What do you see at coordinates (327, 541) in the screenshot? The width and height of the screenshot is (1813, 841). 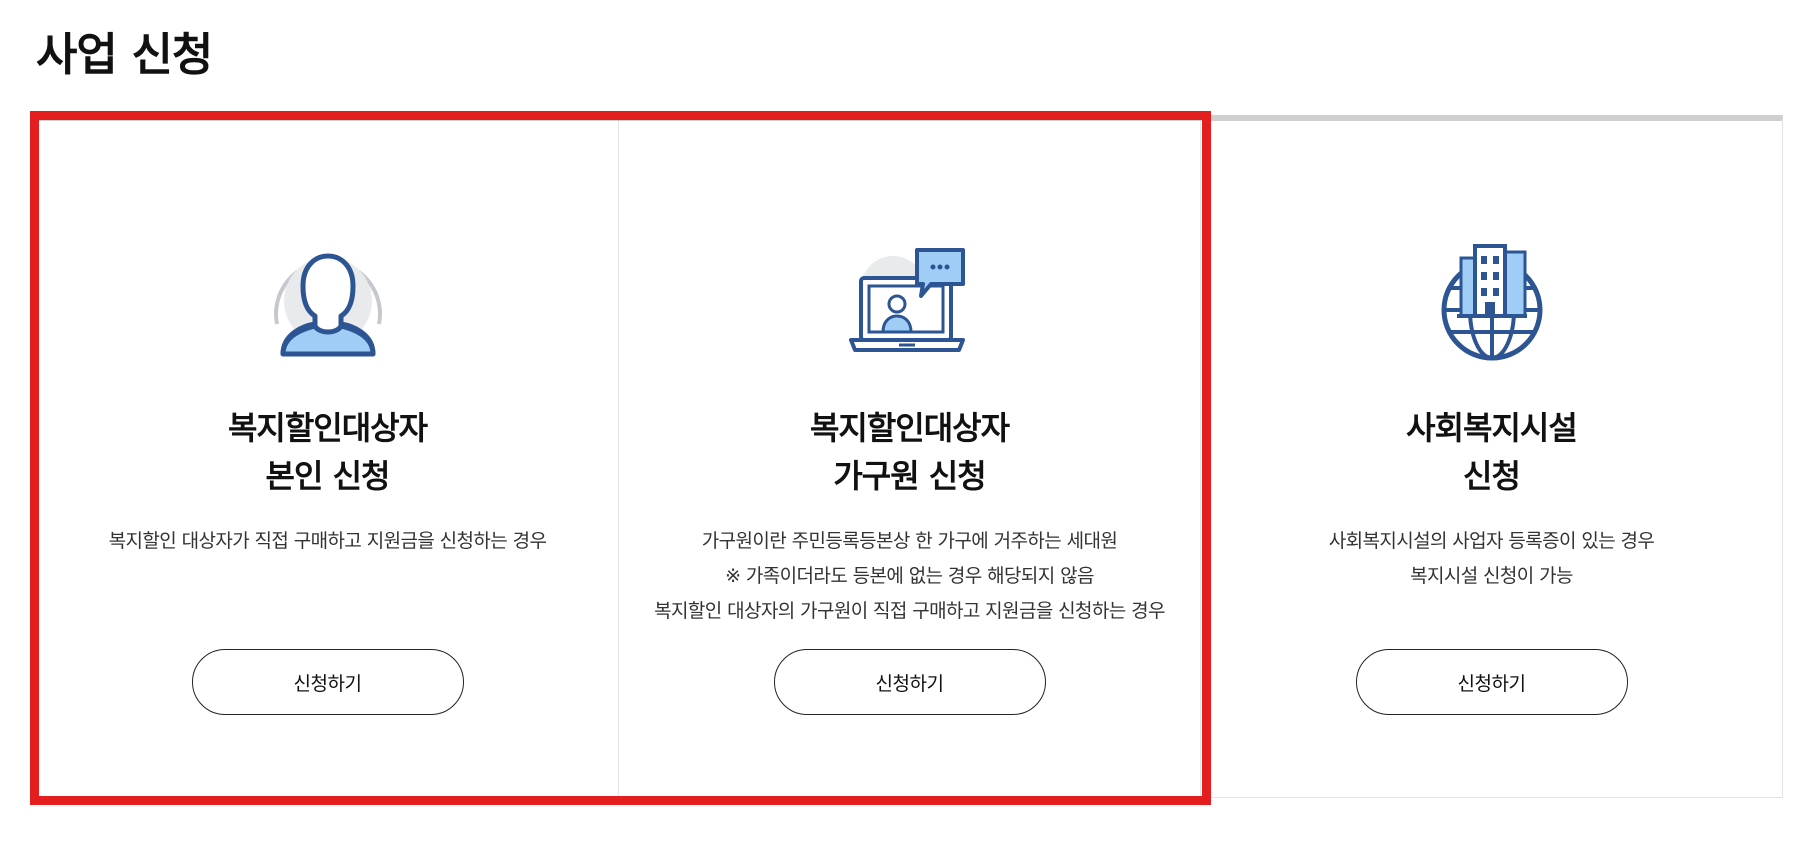 I see `card-description: 복지할인 대상자가 직접 구매하고 지원금을 신청하는 경우` at bounding box center [327, 541].